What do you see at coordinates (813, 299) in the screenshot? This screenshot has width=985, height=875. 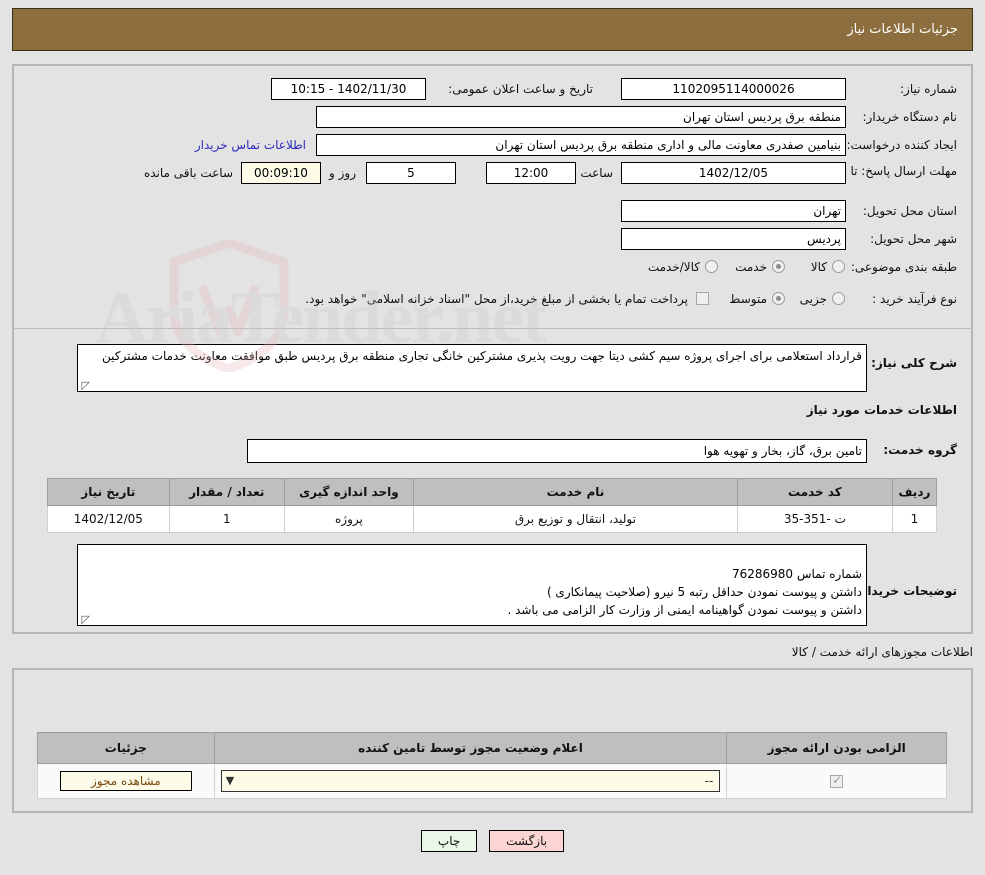 I see `process-option-label-0: جزیی` at bounding box center [813, 299].